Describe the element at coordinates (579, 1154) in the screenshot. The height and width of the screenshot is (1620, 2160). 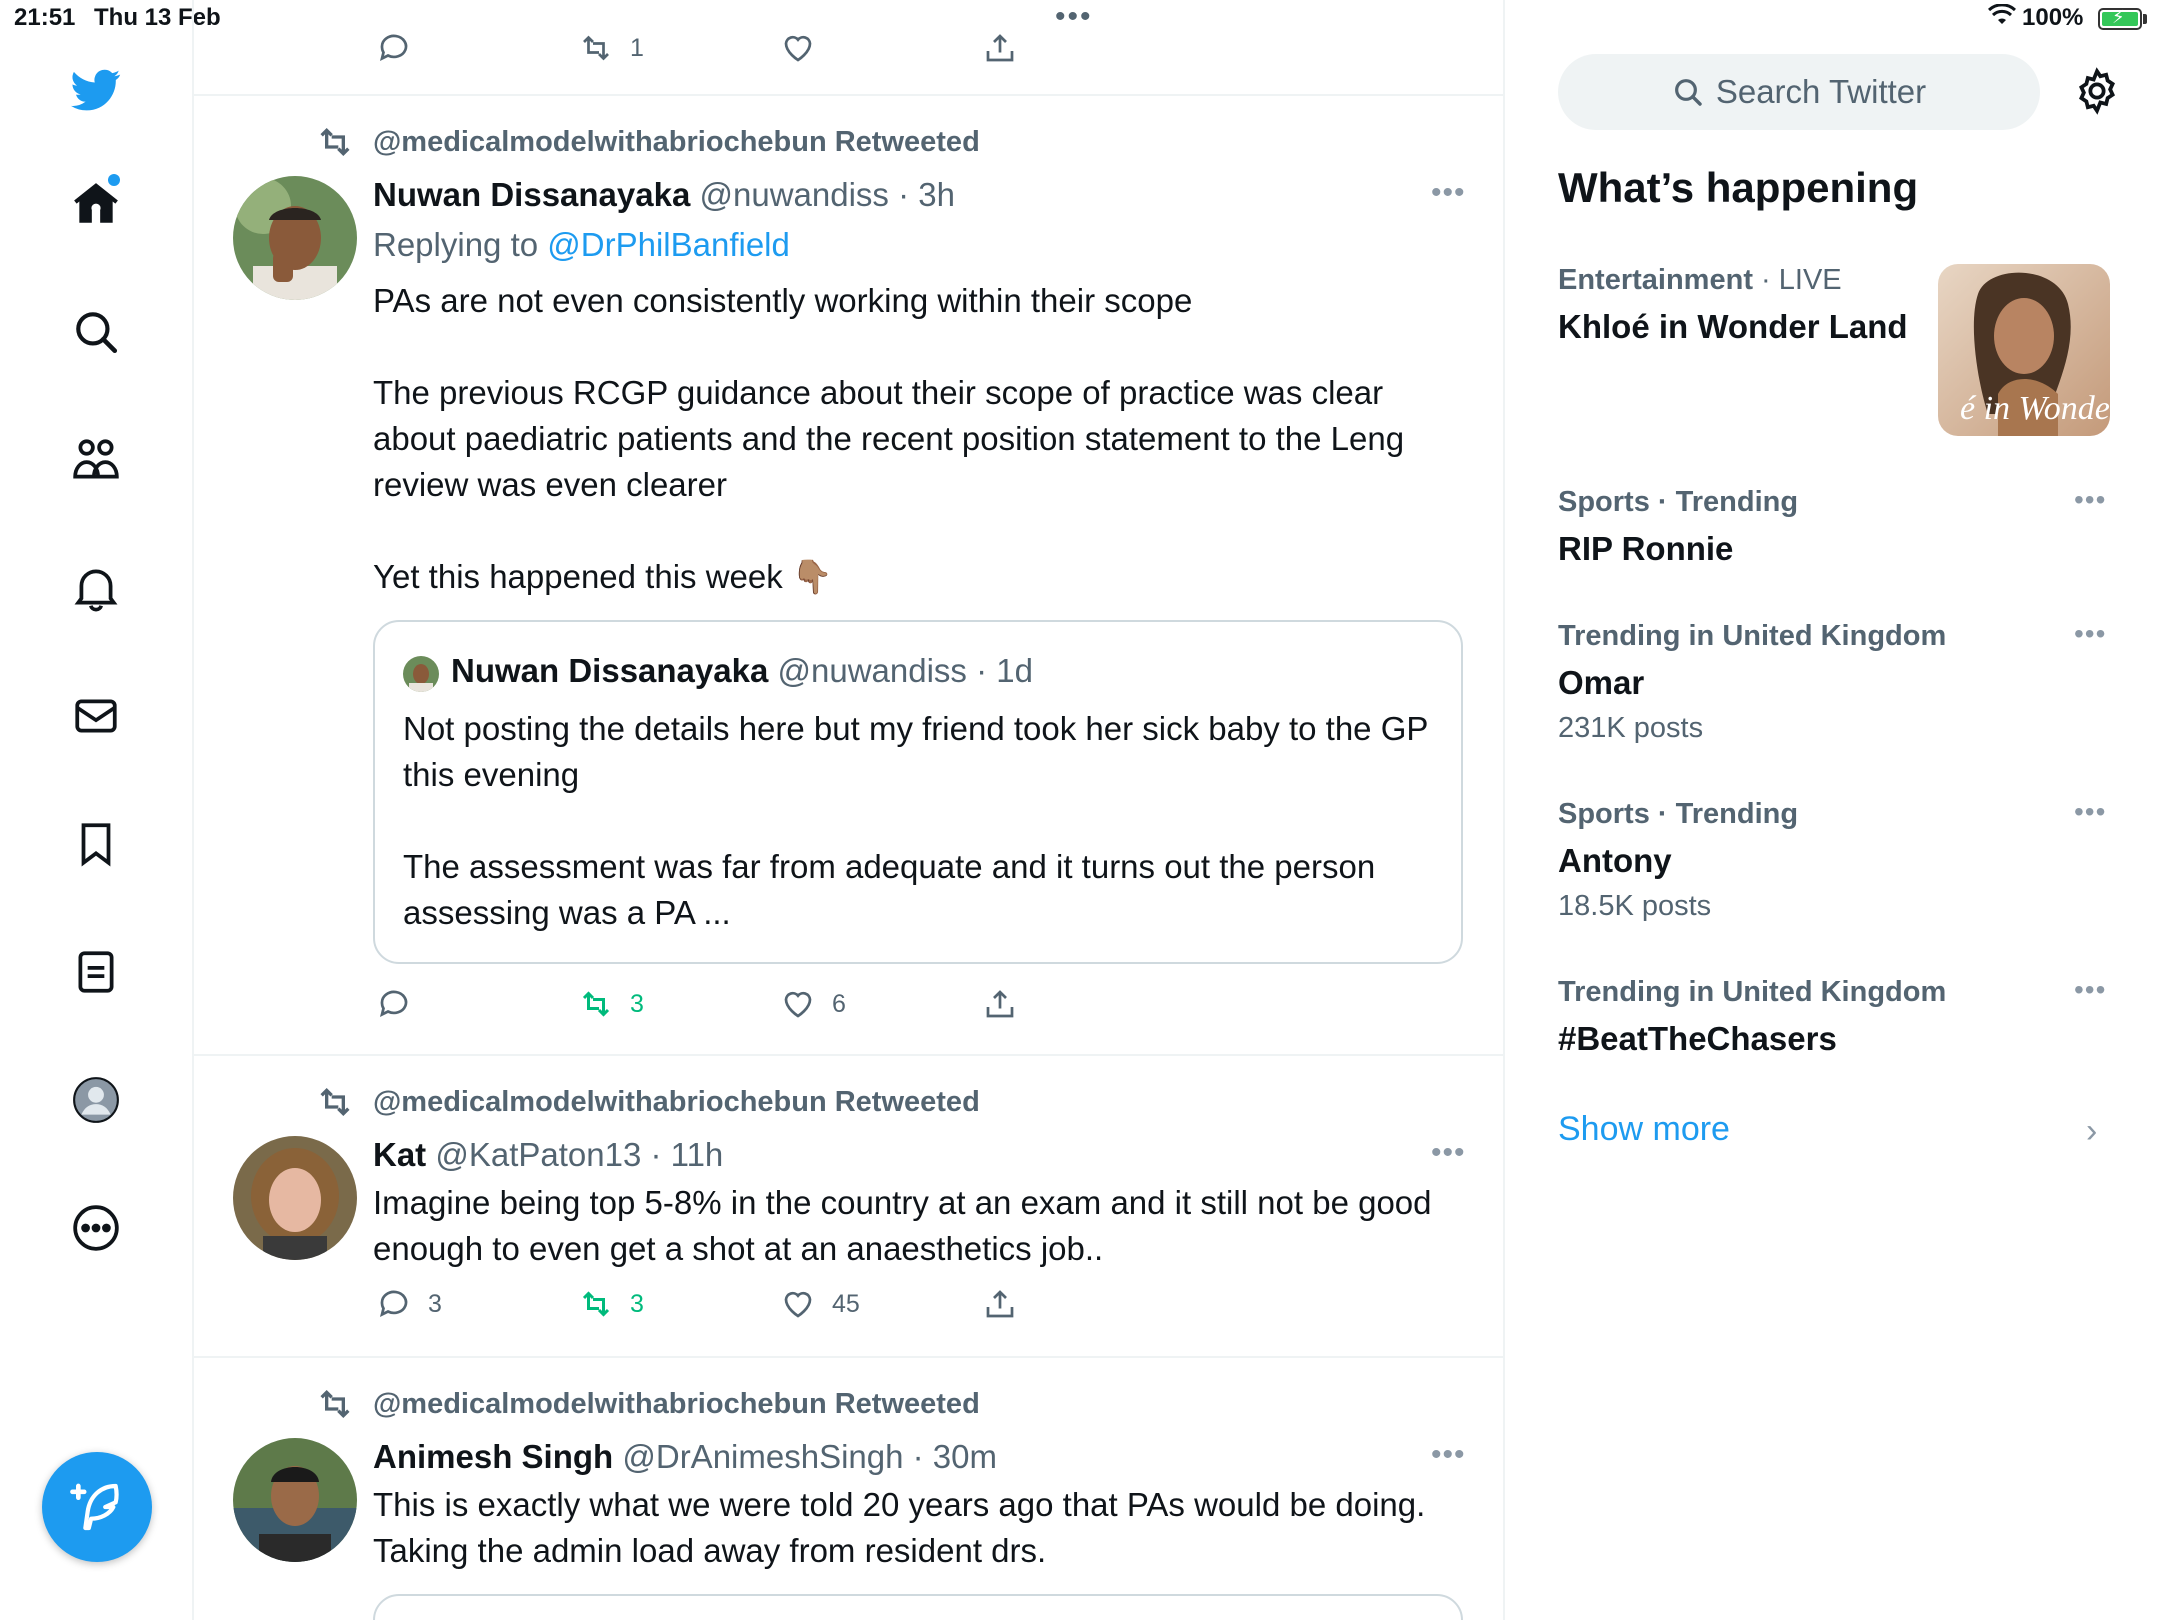
I see `author-handle: @KatPaton13 · 11h` at that location.